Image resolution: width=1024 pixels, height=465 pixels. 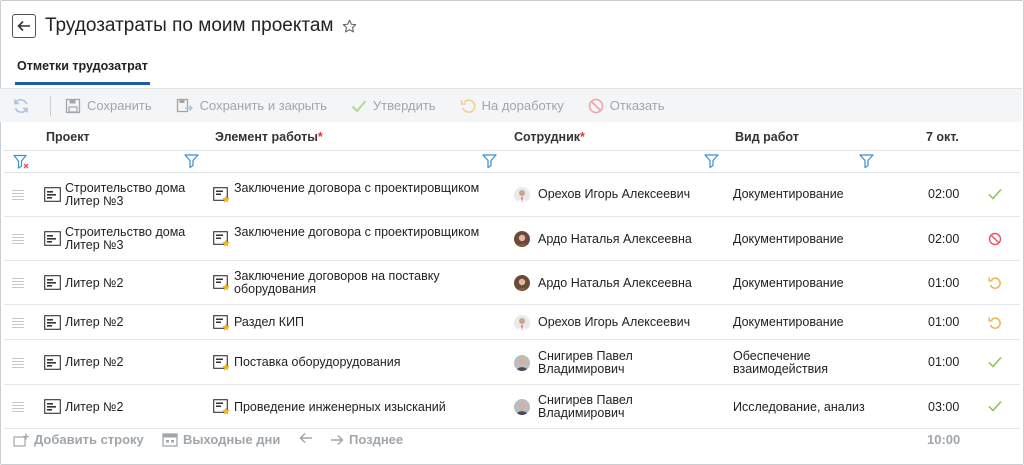 I want to click on work-item-cell: Проведение инженерных изысканий, so click(x=340, y=407).